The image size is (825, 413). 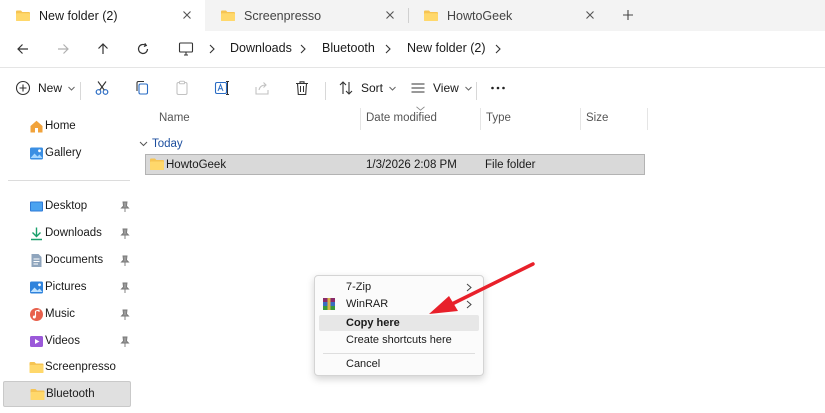 I want to click on tab-bar: New folder (2) Screenpresso HowtoGeek, so click(x=412, y=15).